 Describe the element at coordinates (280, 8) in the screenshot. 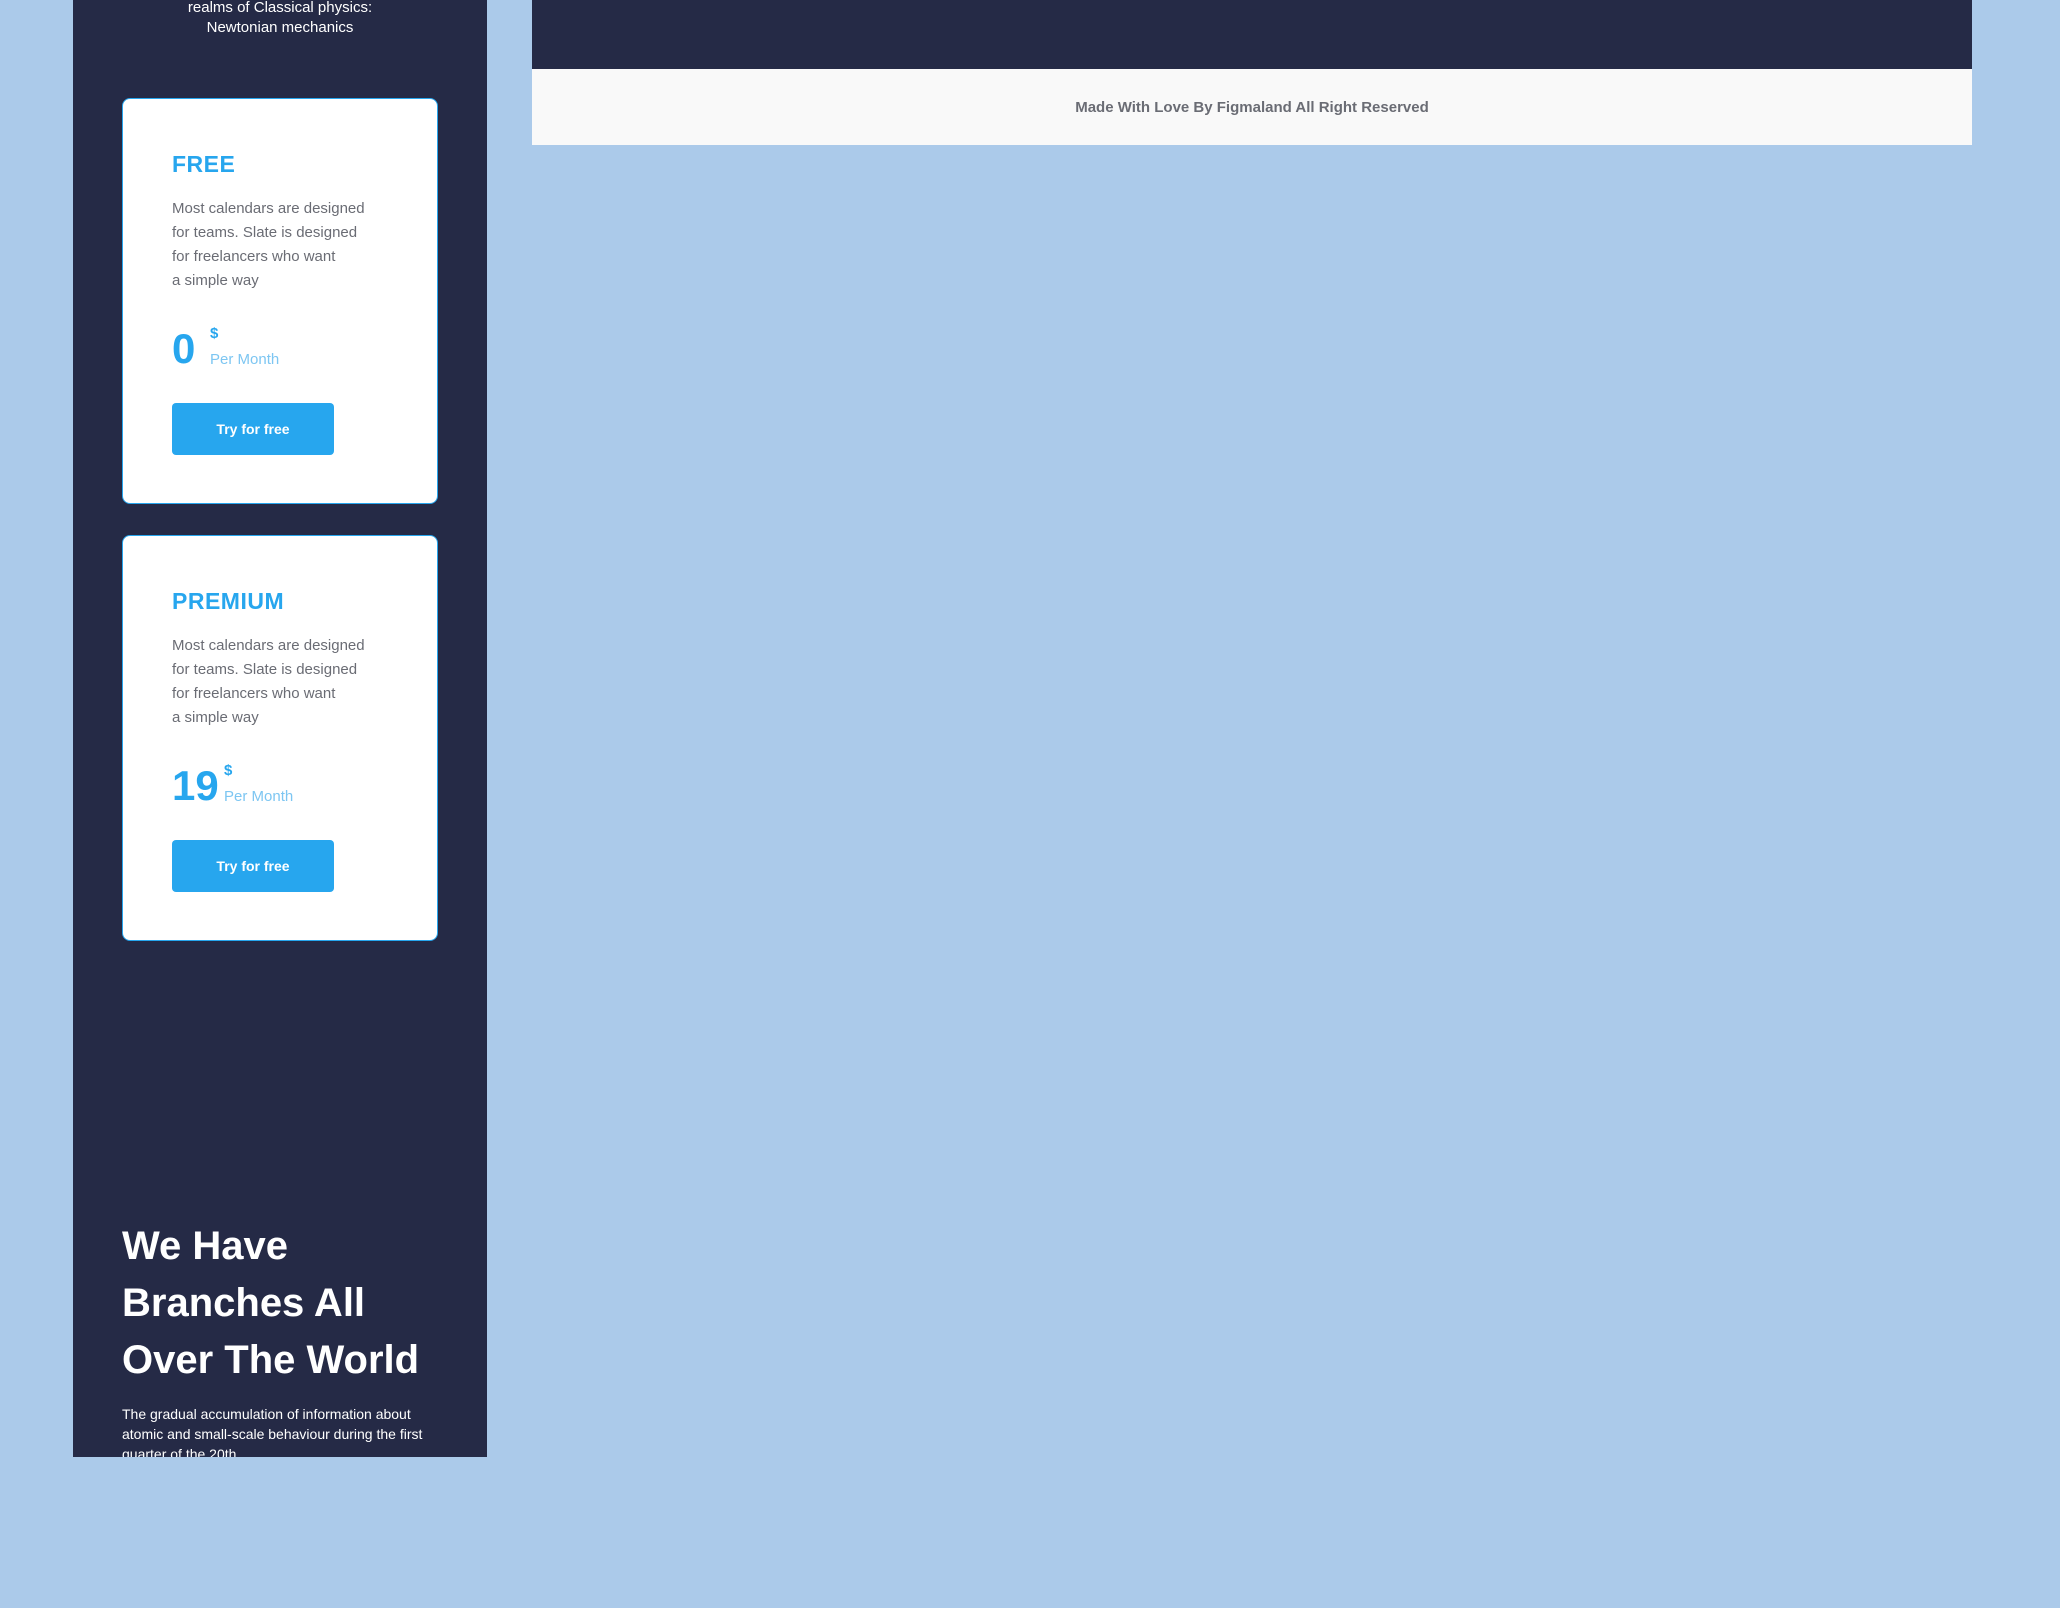

I see `intro-line-1: realms of Classical physics:` at that location.